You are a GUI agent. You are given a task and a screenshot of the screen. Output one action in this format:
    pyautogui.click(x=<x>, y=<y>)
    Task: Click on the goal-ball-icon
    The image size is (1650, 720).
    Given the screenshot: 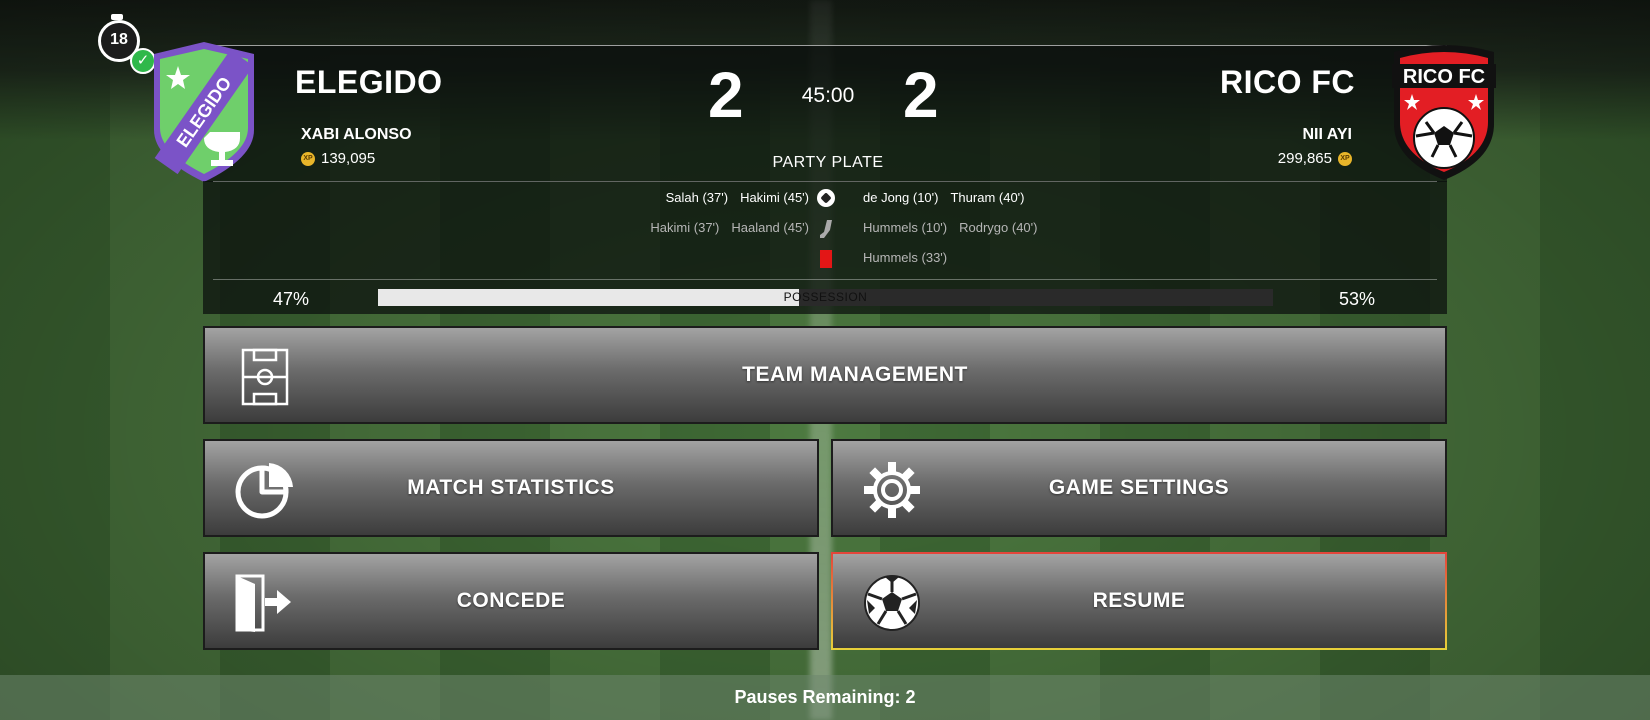 What is the action you would take?
    pyautogui.click(x=826, y=199)
    